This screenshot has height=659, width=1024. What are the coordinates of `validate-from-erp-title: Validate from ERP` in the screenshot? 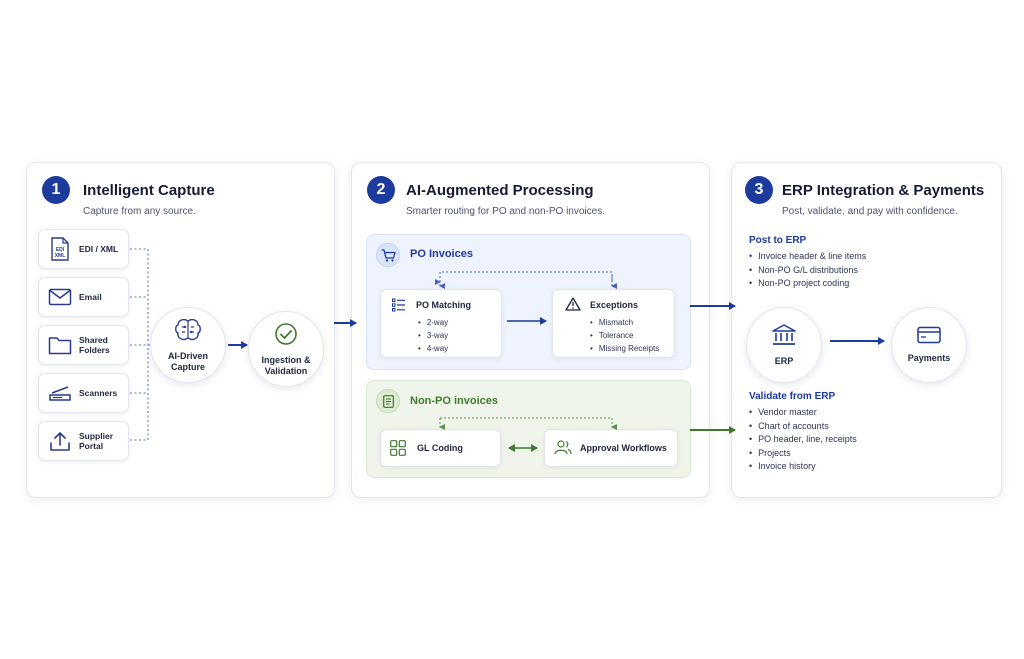 It's located at (792, 396).